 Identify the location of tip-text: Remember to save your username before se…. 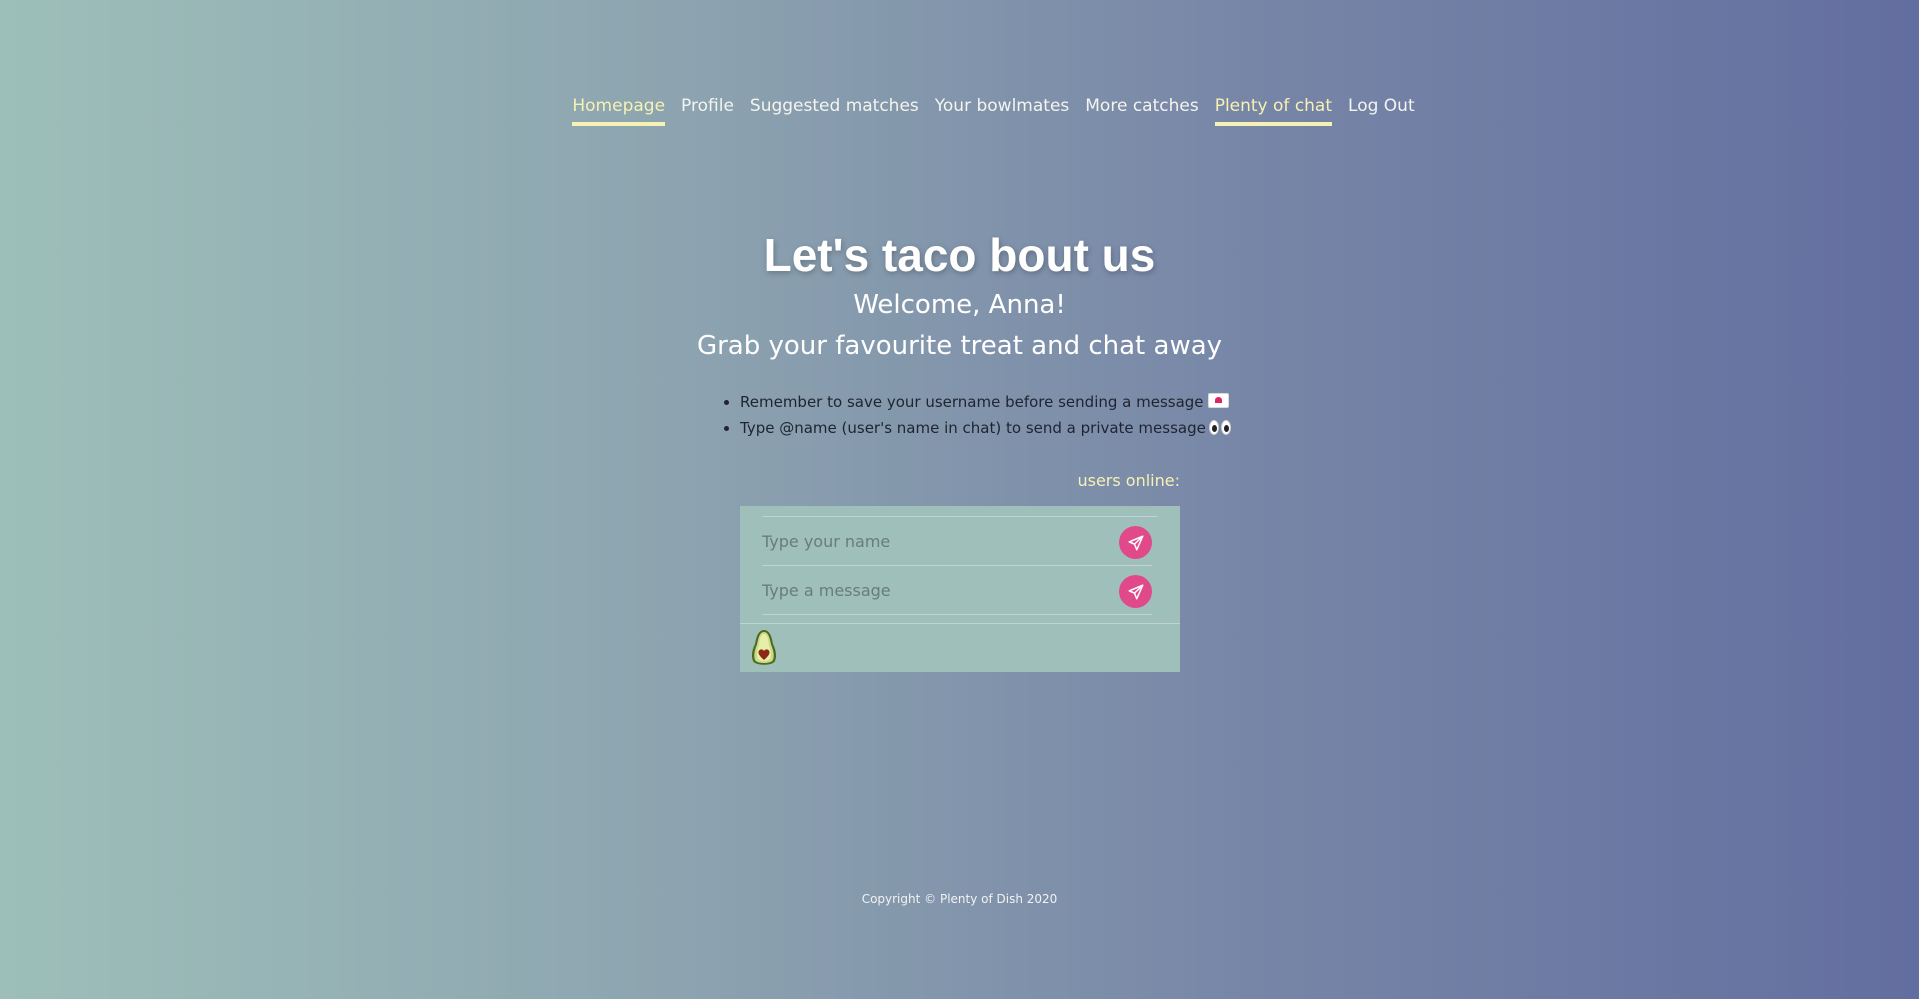
(972, 402).